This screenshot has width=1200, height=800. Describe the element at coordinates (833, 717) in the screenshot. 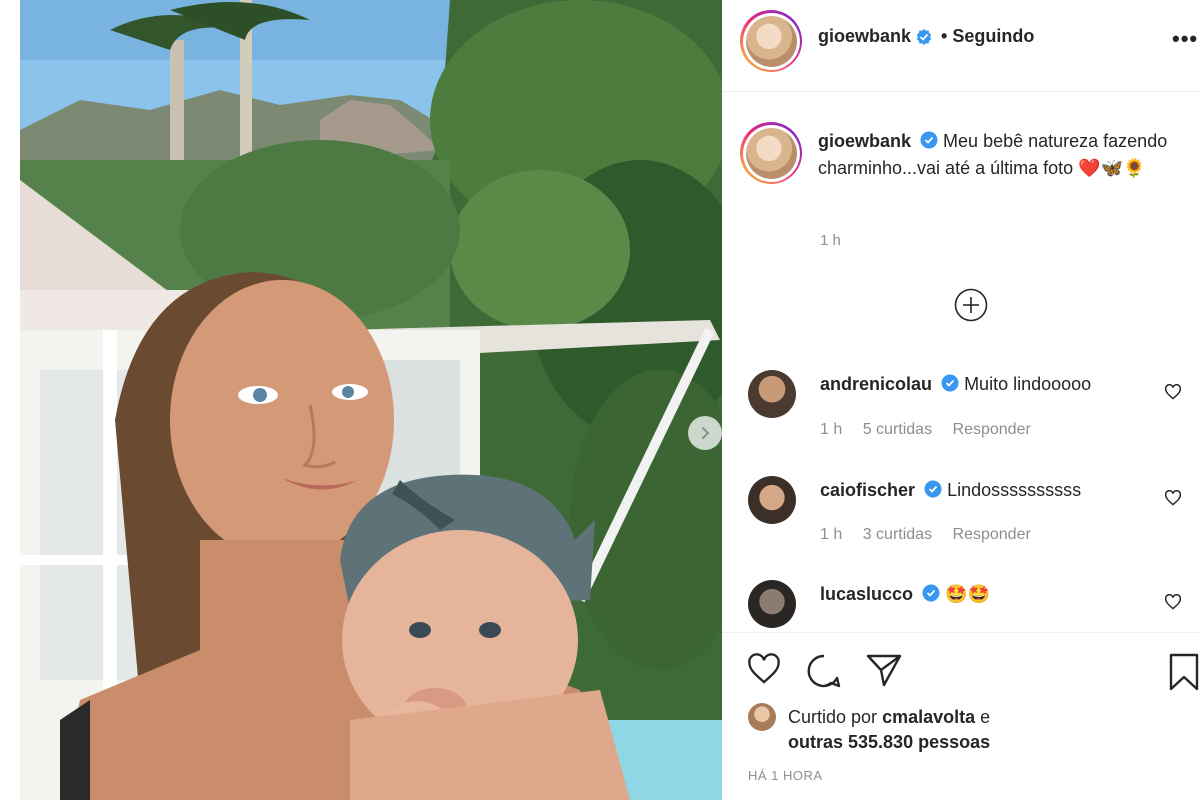

I see `likes-prefix: Curtido por` at that location.